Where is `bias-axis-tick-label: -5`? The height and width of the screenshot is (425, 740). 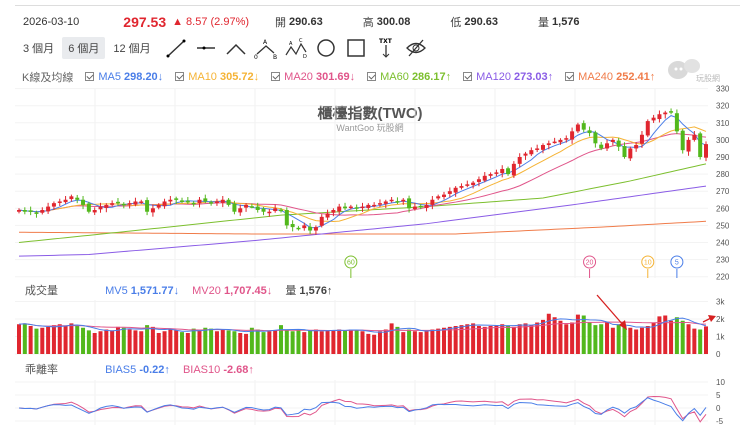
bias-axis-tick-label: -5 is located at coordinates (720, 421).